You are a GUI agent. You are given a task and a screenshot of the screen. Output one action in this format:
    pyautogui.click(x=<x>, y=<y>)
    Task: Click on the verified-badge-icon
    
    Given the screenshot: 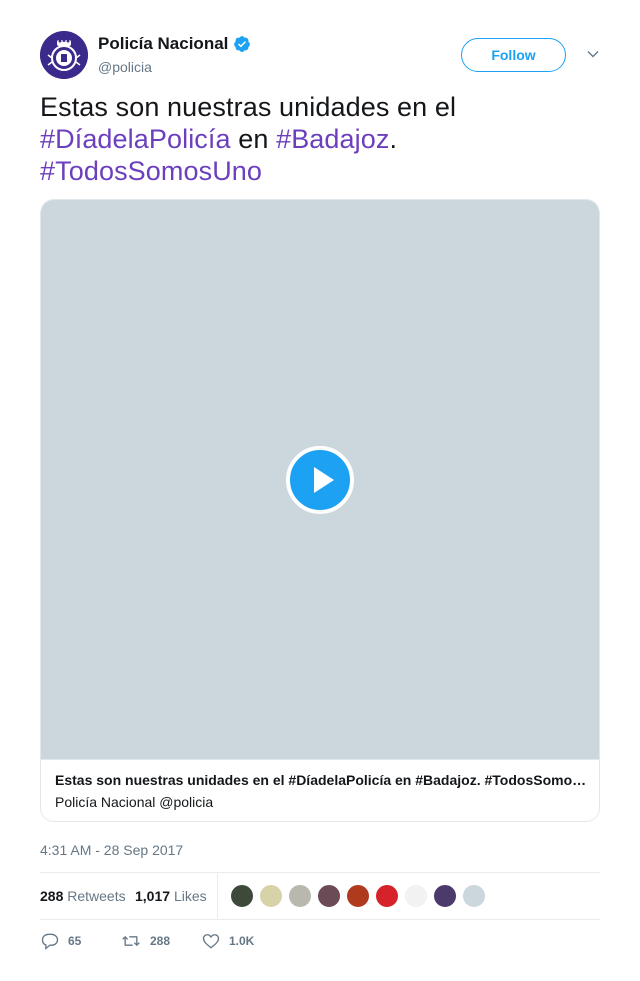 What is the action you would take?
    pyautogui.click(x=242, y=44)
    